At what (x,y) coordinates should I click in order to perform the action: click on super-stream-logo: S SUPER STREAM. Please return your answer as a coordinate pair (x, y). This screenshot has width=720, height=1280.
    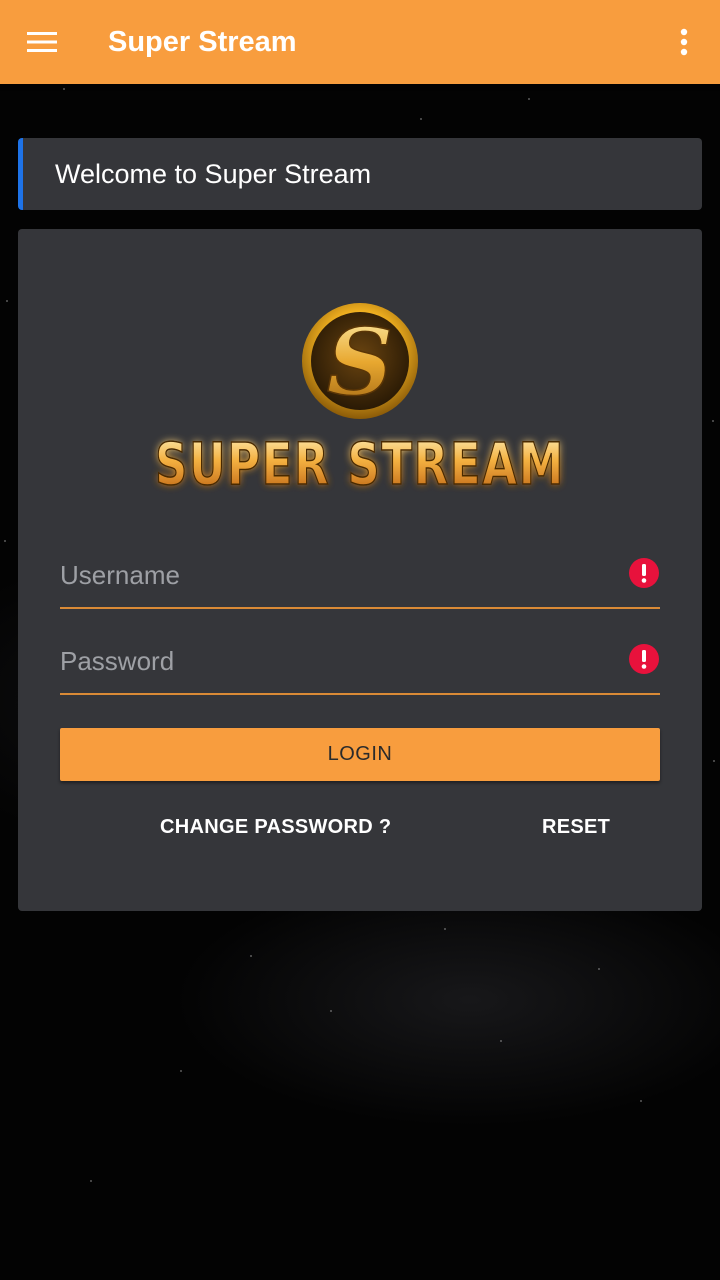
    Looking at the image, I should click on (359, 401).